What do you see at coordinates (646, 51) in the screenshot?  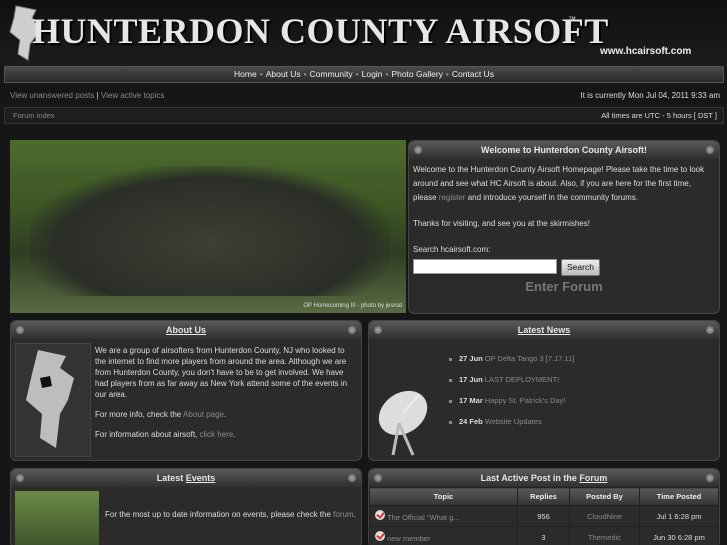 I see `site-url: www.hcairsoft.com` at bounding box center [646, 51].